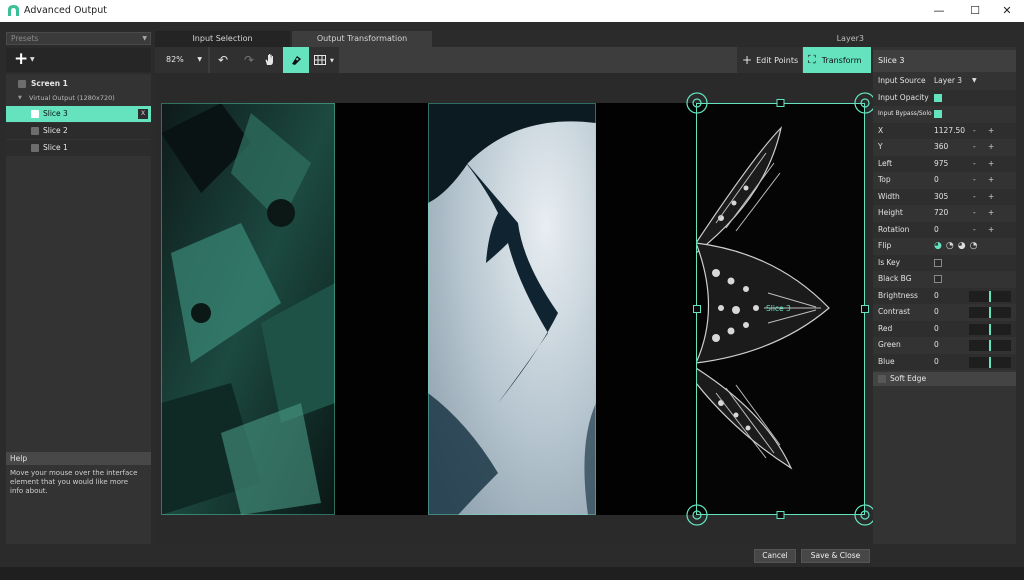 The width and height of the screenshot is (1024, 580). I want to click on height-value-field: 720, so click(941, 213).